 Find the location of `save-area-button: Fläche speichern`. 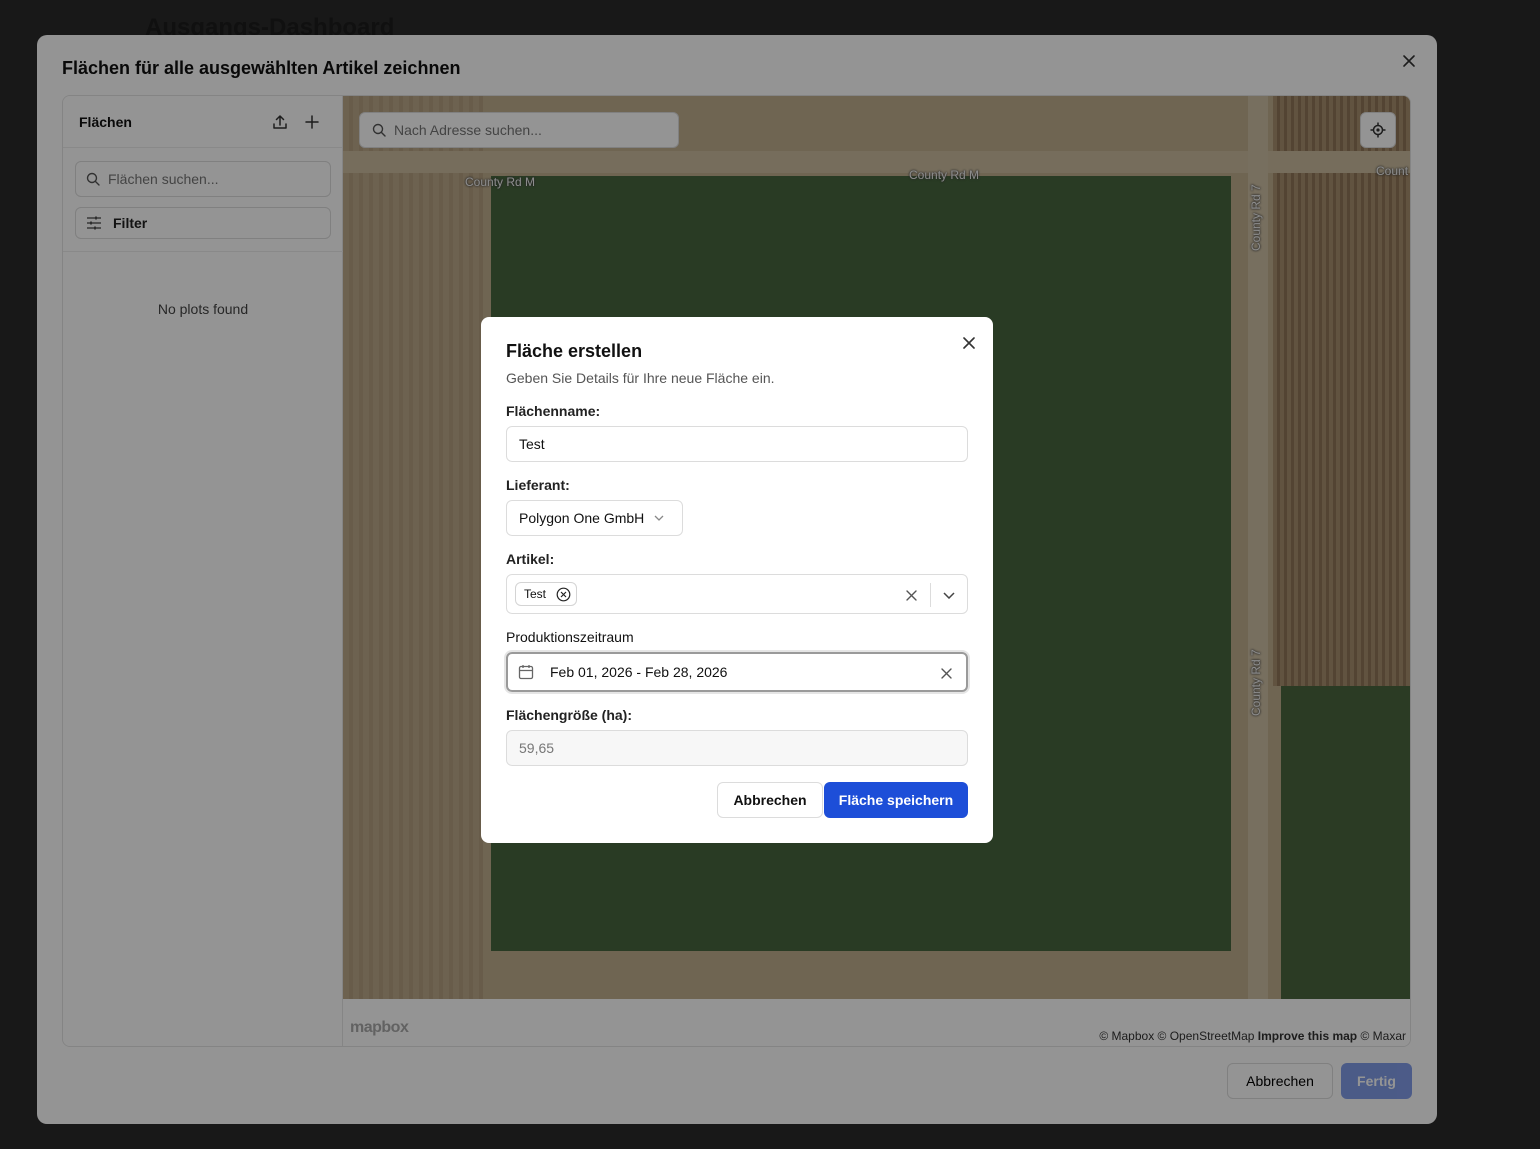

save-area-button: Fläche speichern is located at coordinates (896, 800).